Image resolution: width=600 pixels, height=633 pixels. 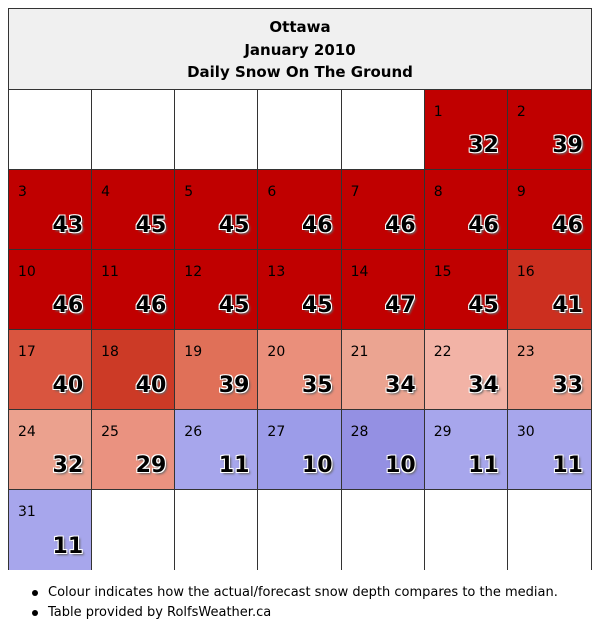 What do you see at coordinates (521, 192) in the screenshot?
I see `day-number: 9` at bounding box center [521, 192].